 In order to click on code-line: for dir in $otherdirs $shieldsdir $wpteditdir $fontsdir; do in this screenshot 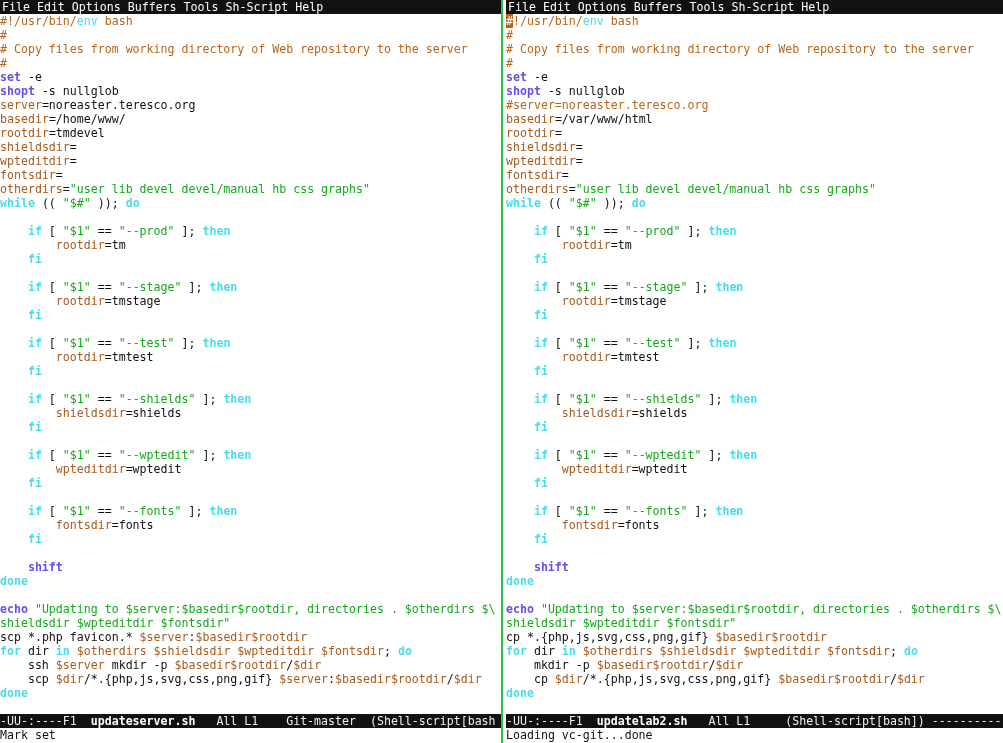, I will do `click(712, 651)`.